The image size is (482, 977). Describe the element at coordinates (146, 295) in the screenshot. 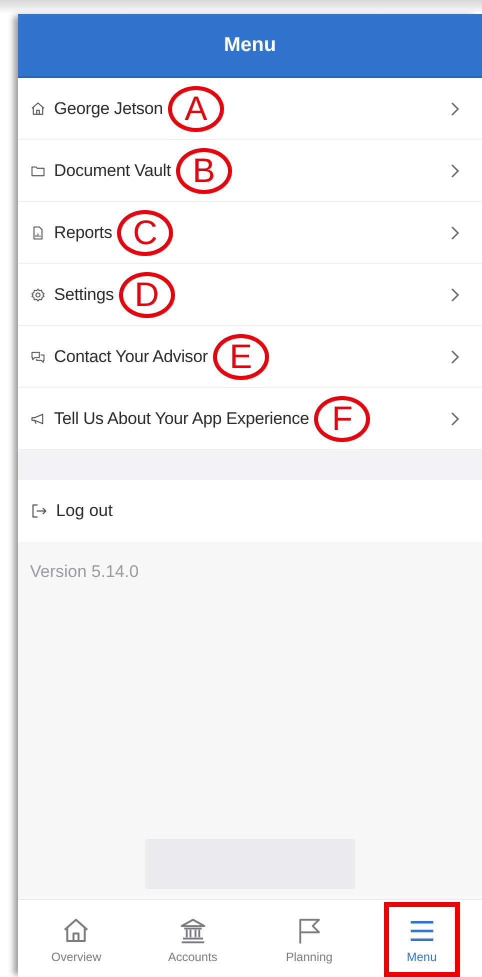

I see `callout-marker: D` at that location.